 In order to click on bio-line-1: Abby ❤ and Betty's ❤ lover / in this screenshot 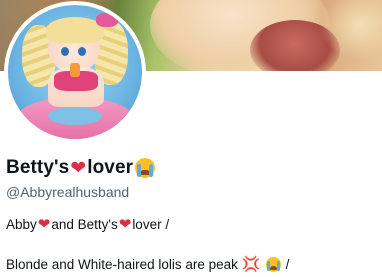, I will do `click(87, 224)`.